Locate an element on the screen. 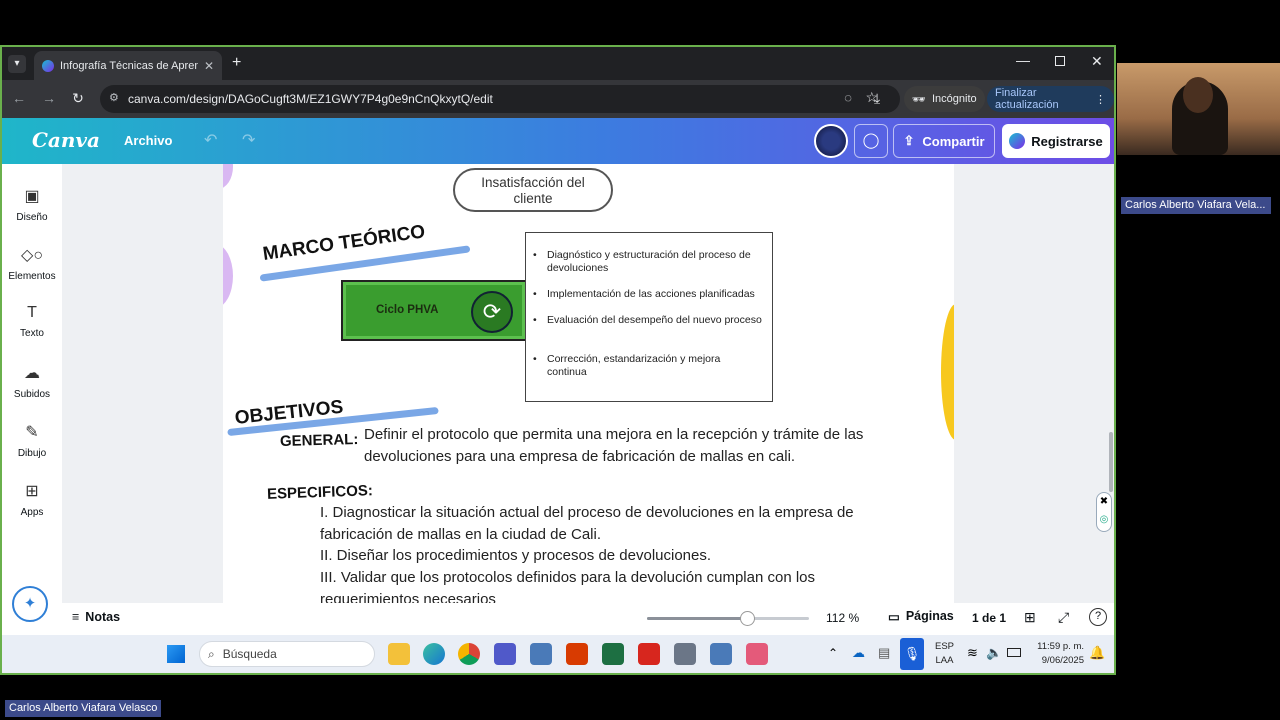 The image size is (1280, 720). onedrive-icon: ☁ is located at coordinates (858, 653).